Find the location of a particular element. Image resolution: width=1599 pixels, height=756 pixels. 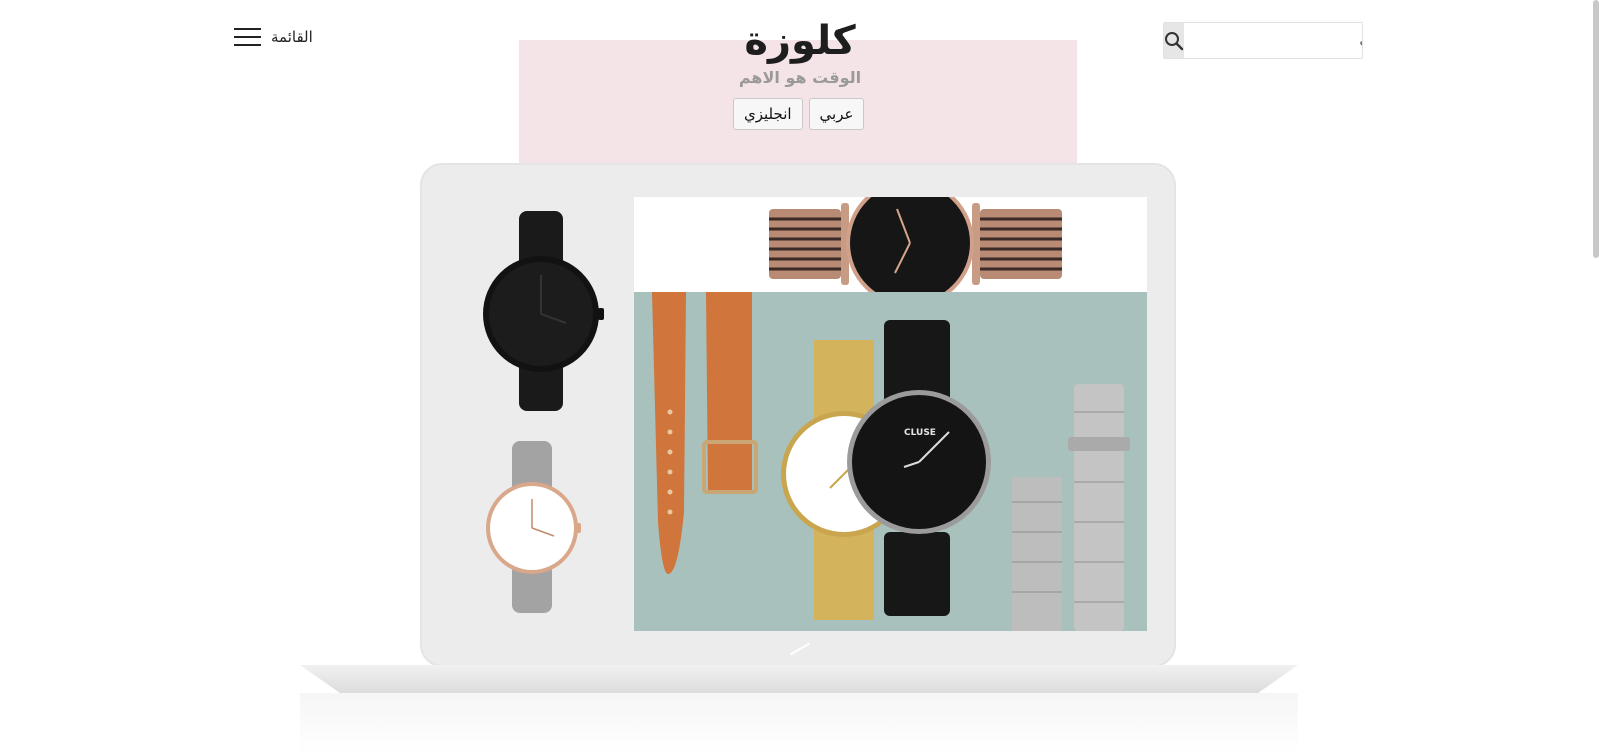

language-switcher: انجليزي عربي is located at coordinates (799, 114).